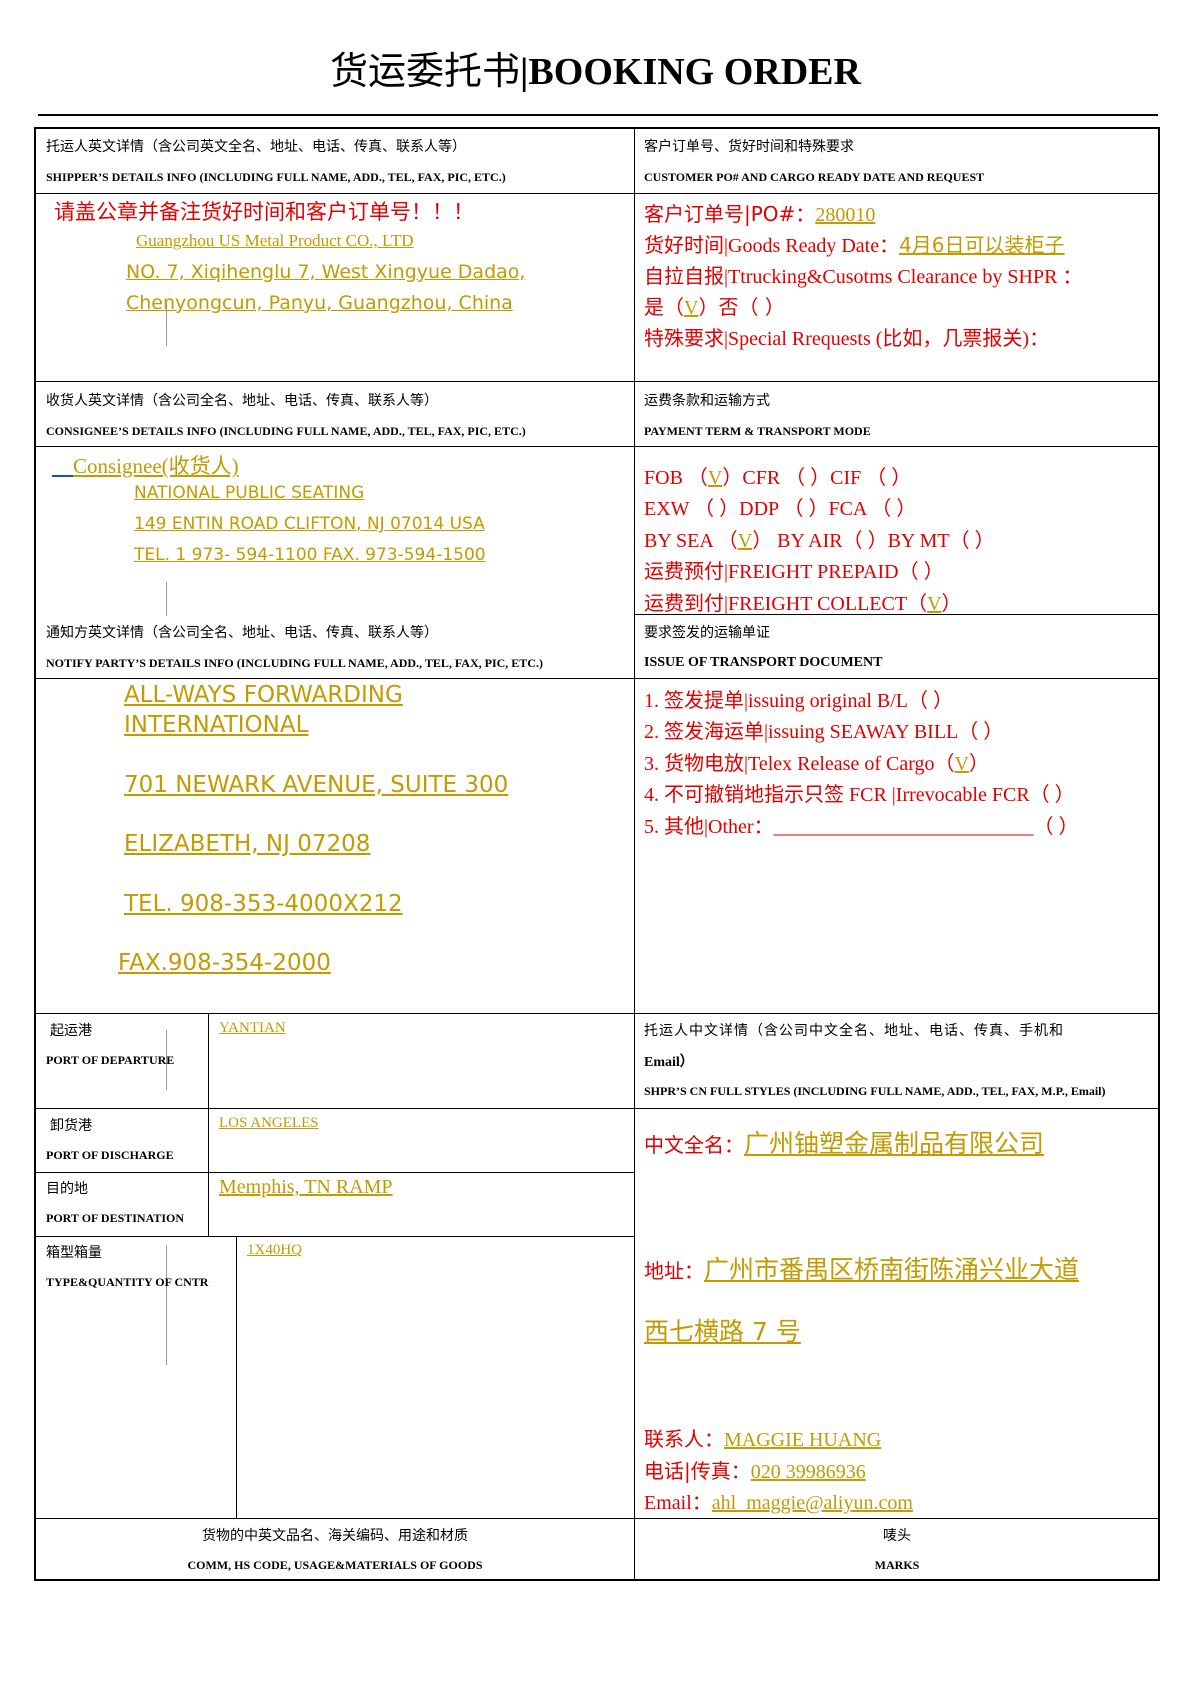  Describe the element at coordinates (845, 215) in the screenshot. I see `po-value: 280010` at that location.